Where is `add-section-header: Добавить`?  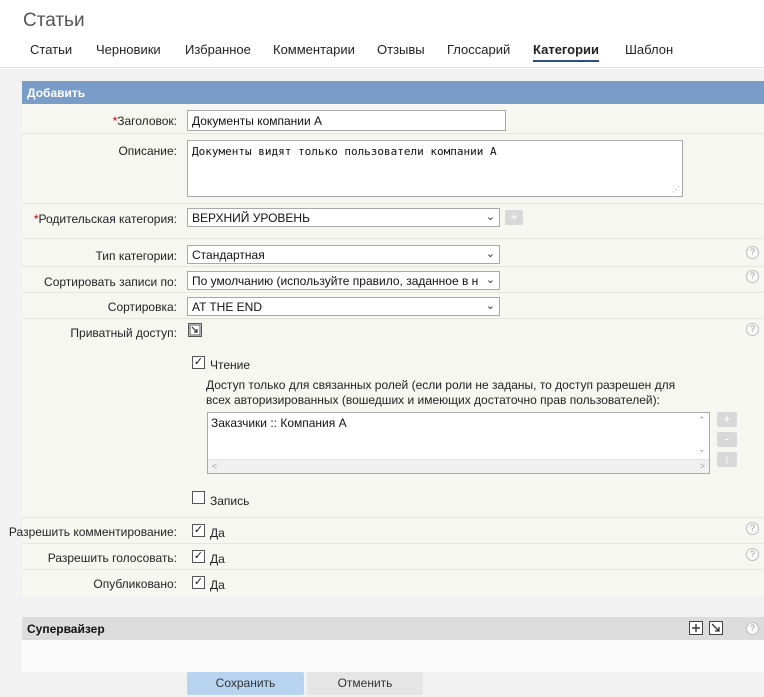 add-section-header: Добавить is located at coordinates (393, 92).